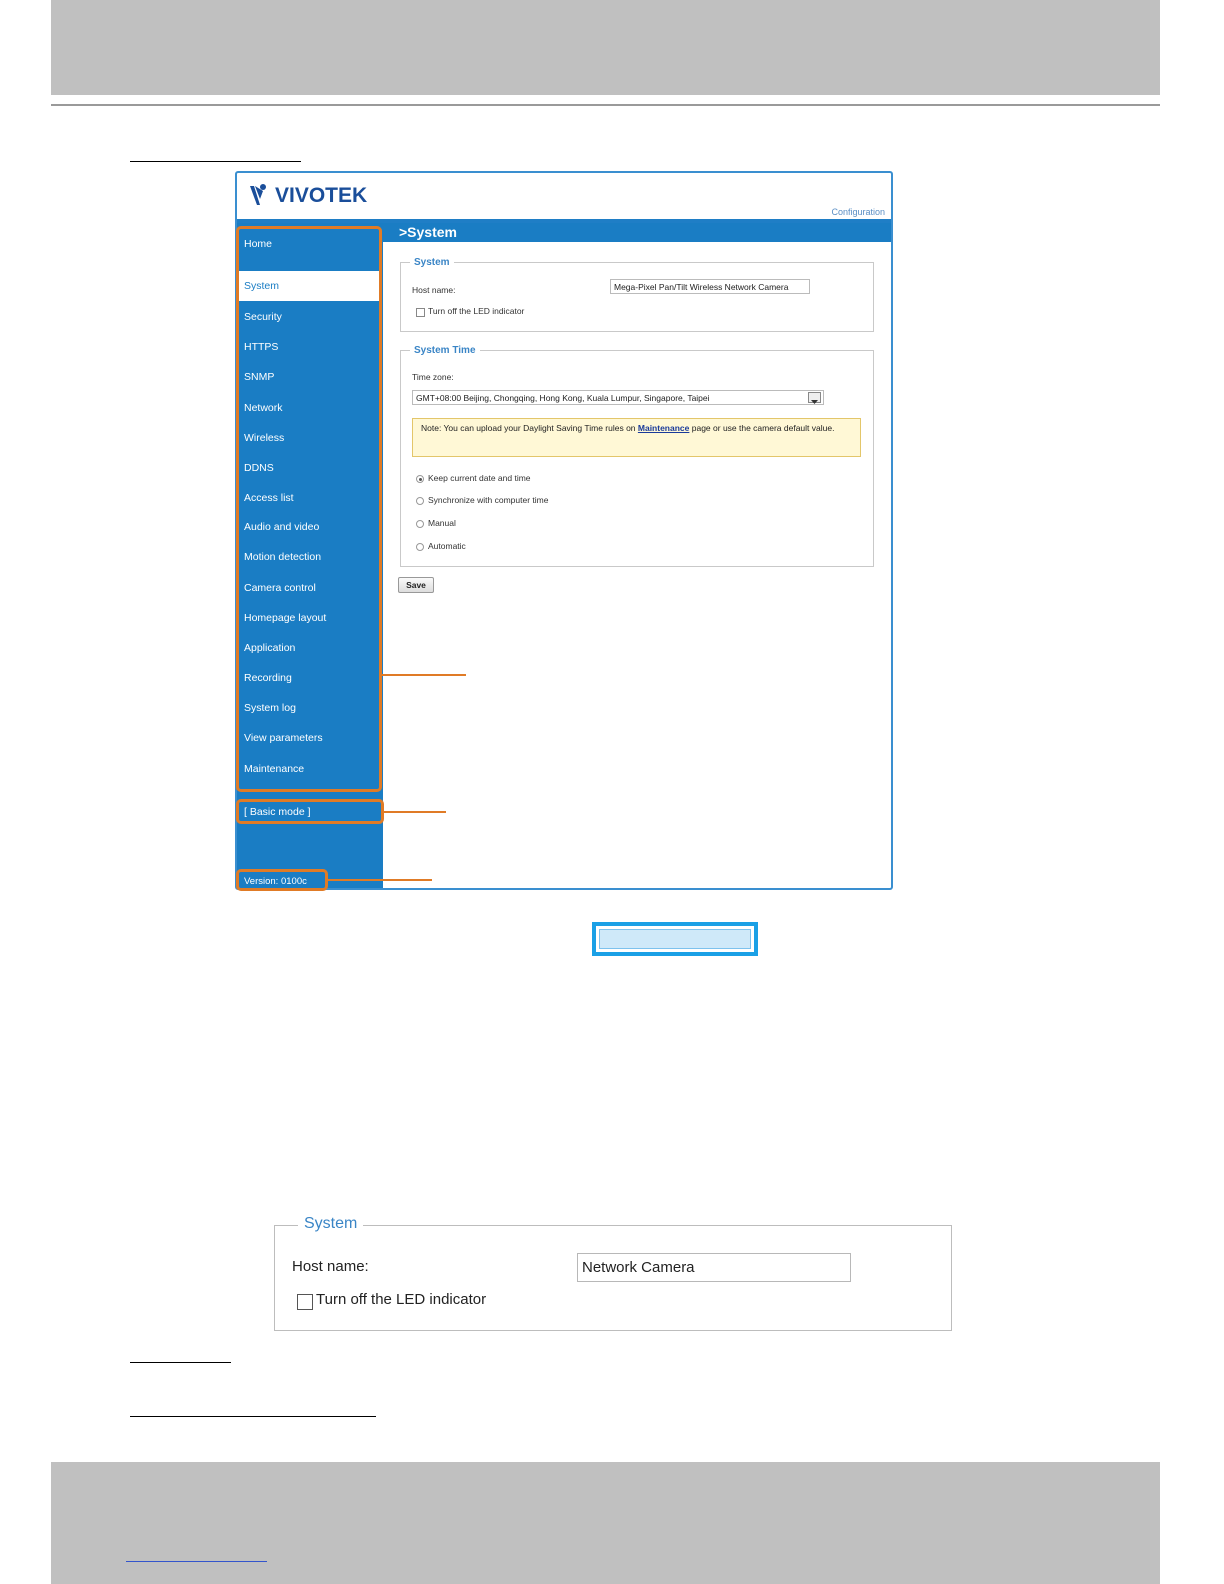 This screenshot has width=1224, height=1584. Describe the element at coordinates (488, 500) in the screenshot. I see `radio-sync-computer-label: Synchronize with computer time` at that location.